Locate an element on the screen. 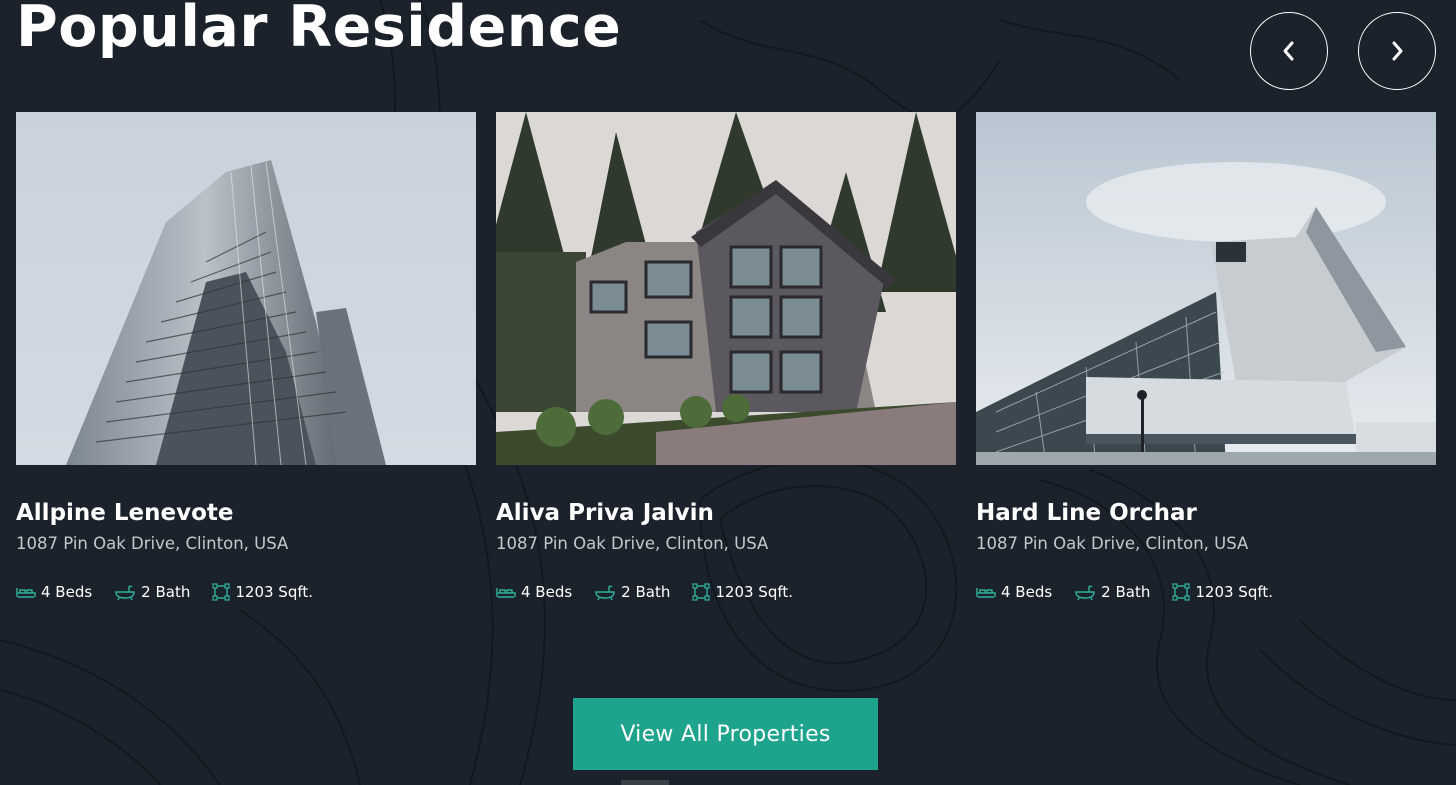 Image resolution: width=1456 pixels, height=785 pixels. view-all-properties-button: View All Properties is located at coordinates (725, 734).